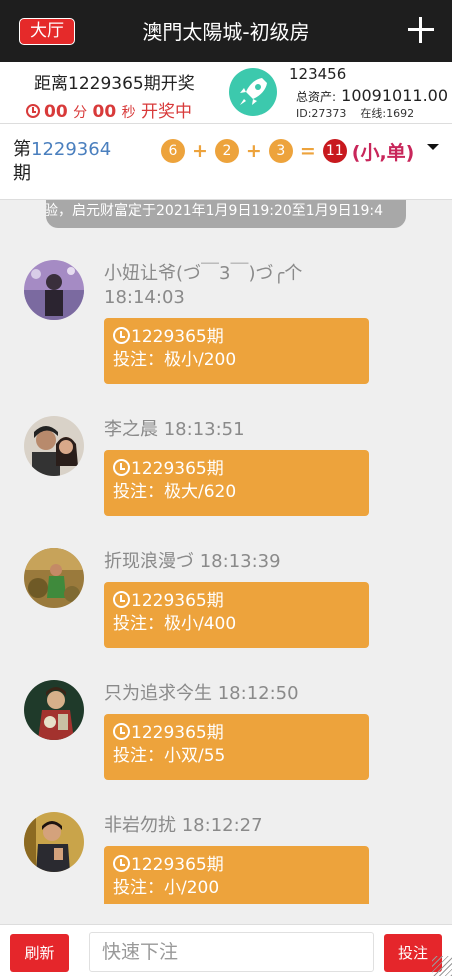 This screenshot has height=976, width=452. What do you see at coordinates (149, 561) in the screenshot?
I see `sender-name: 折现浪漫づ` at bounding box center [149, 561].